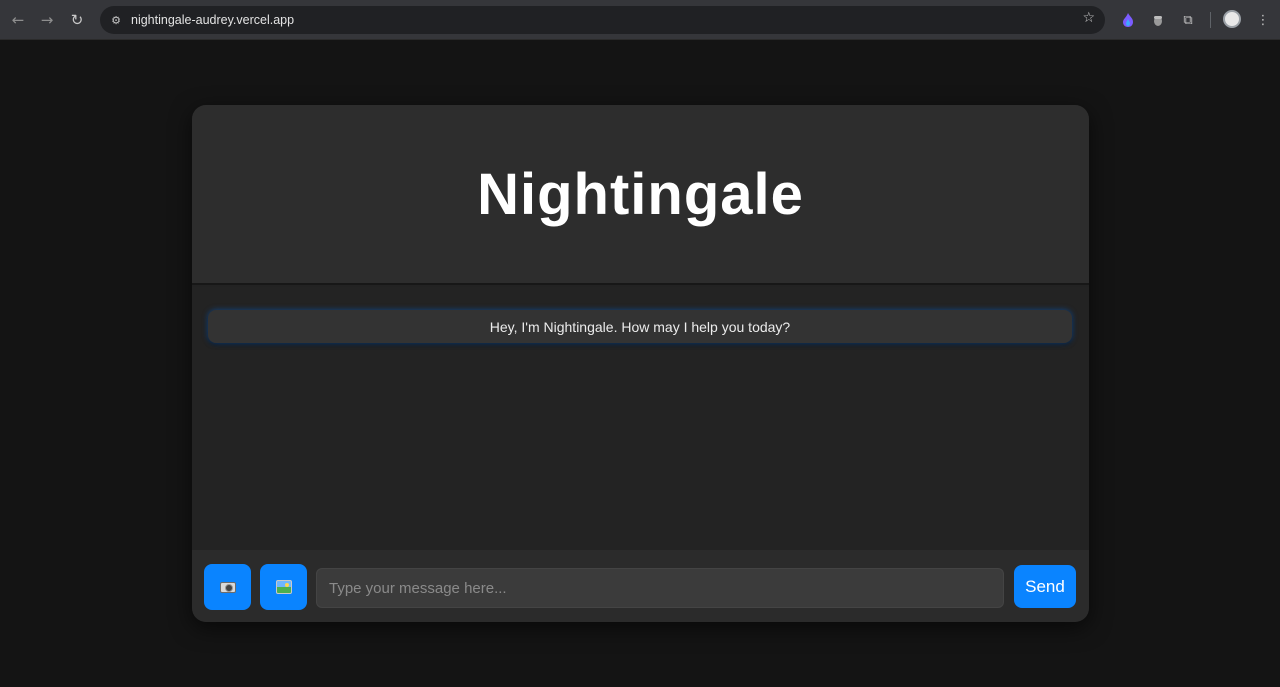 This screenshot has height=687, width=1280. I want to click on image-upload-button, so click(283, 587).